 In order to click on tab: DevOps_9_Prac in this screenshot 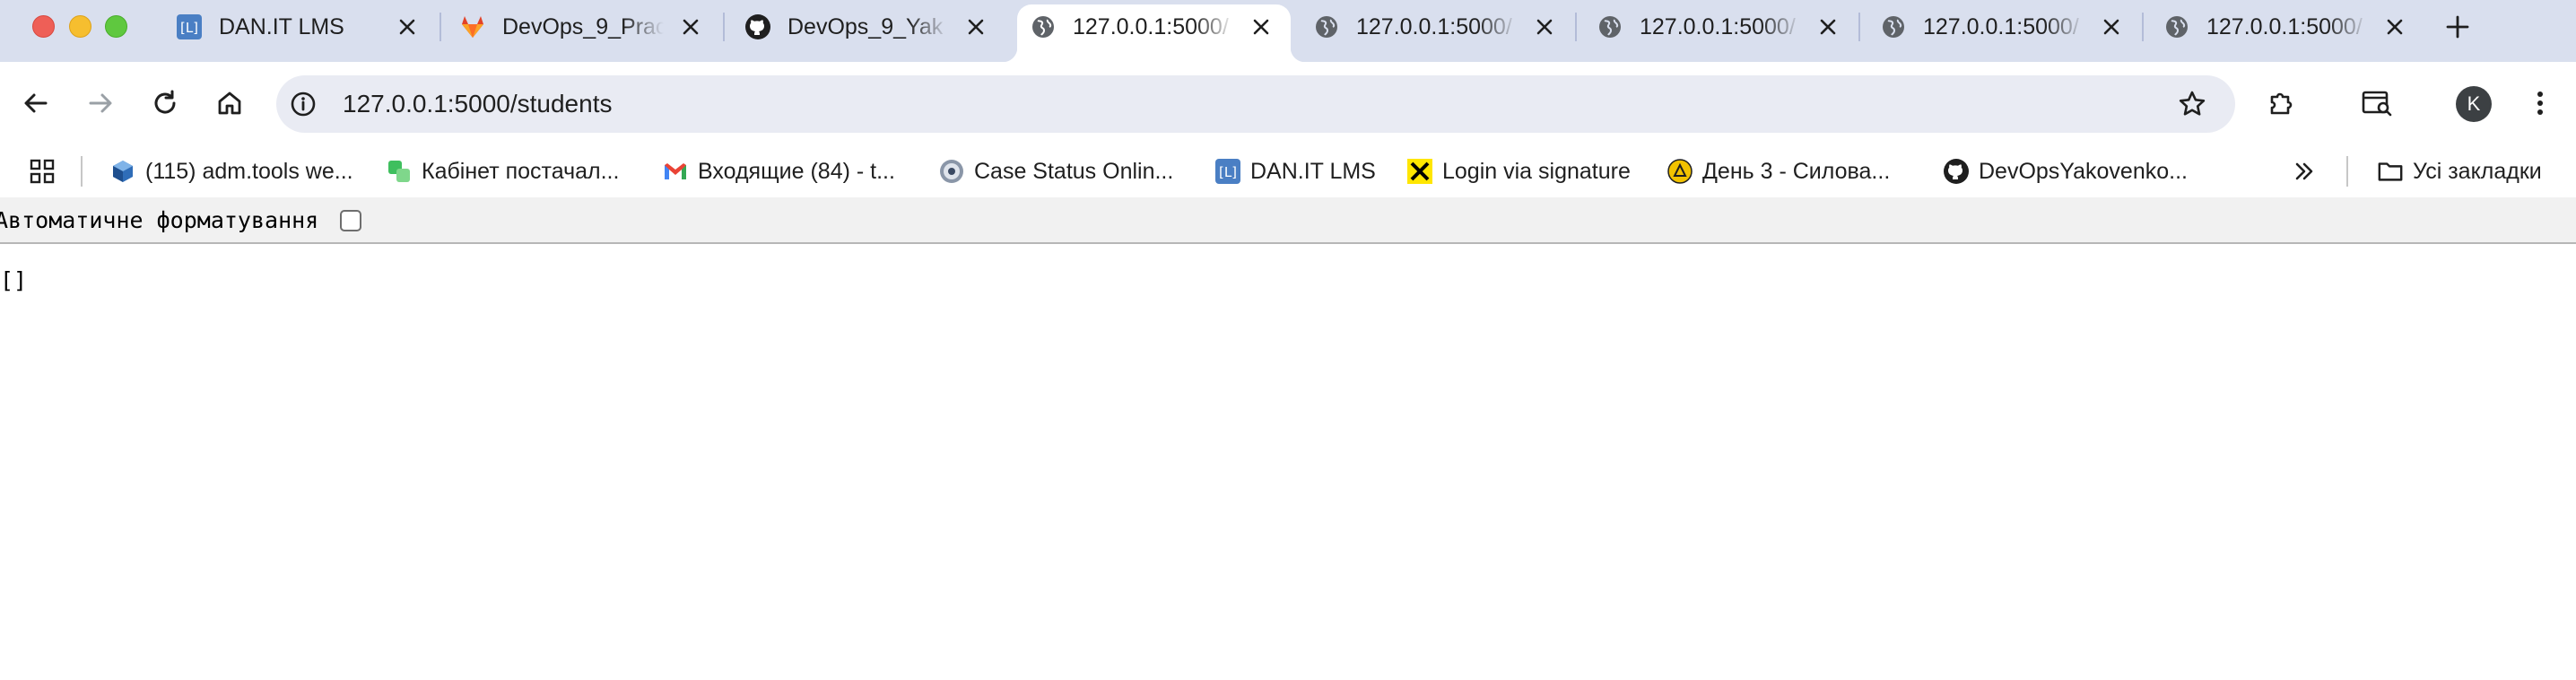, I will do `click(584, 27)`.